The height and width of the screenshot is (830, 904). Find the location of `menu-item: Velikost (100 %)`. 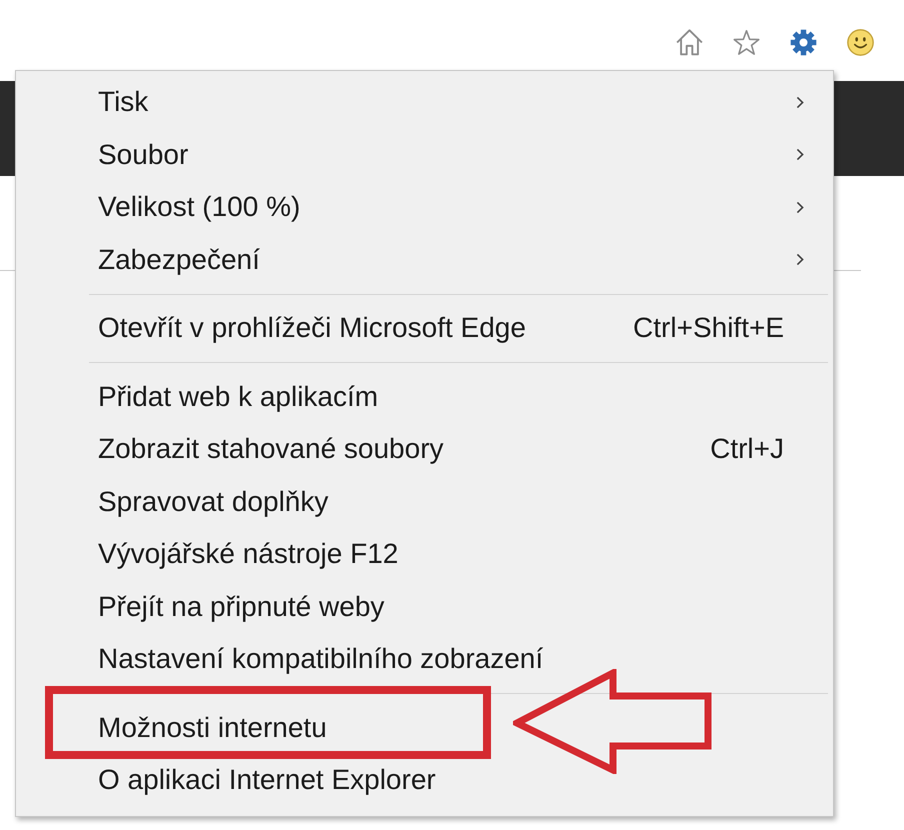

menu-item: Velikost (100 %) is located at coordinates (424, 207).